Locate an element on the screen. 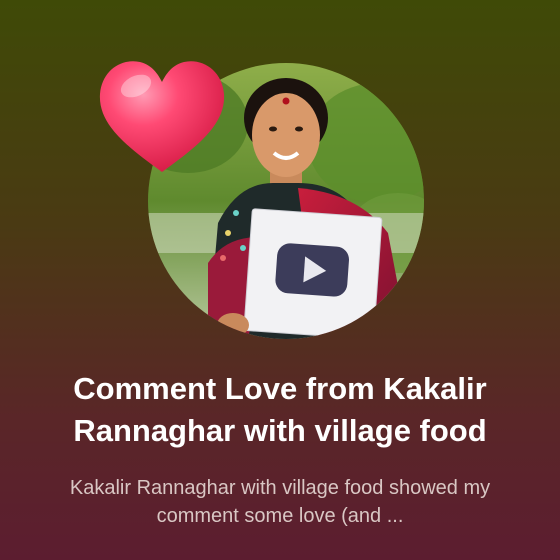  heart-icon is located at coordinates (162, 116).